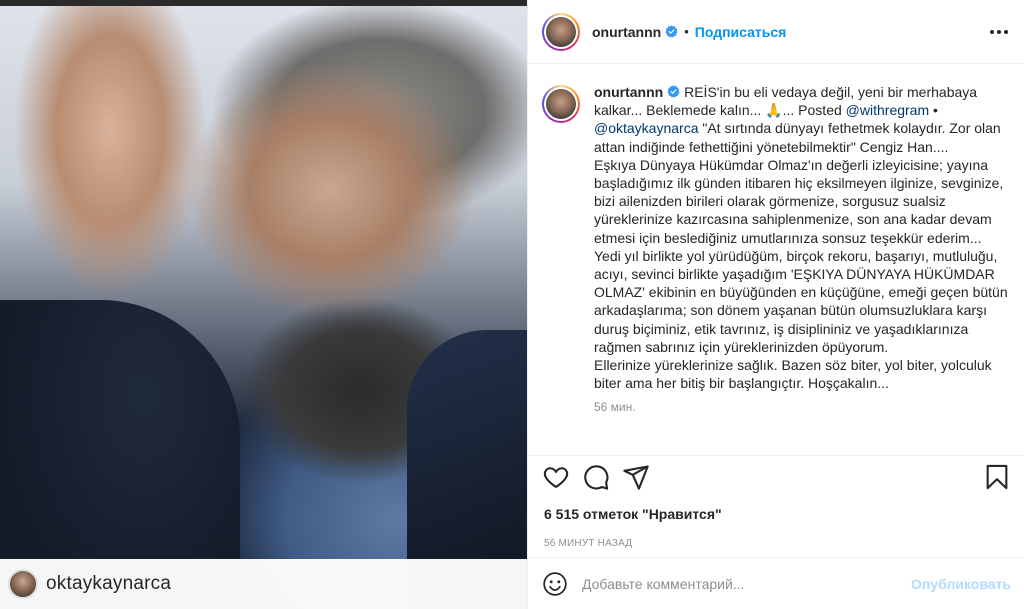 The height and width of the screenshot is (609, 1024). Describe the element at coordinates (626, 32) in the screenshot. I see `author-username: onurtannn` at that location.